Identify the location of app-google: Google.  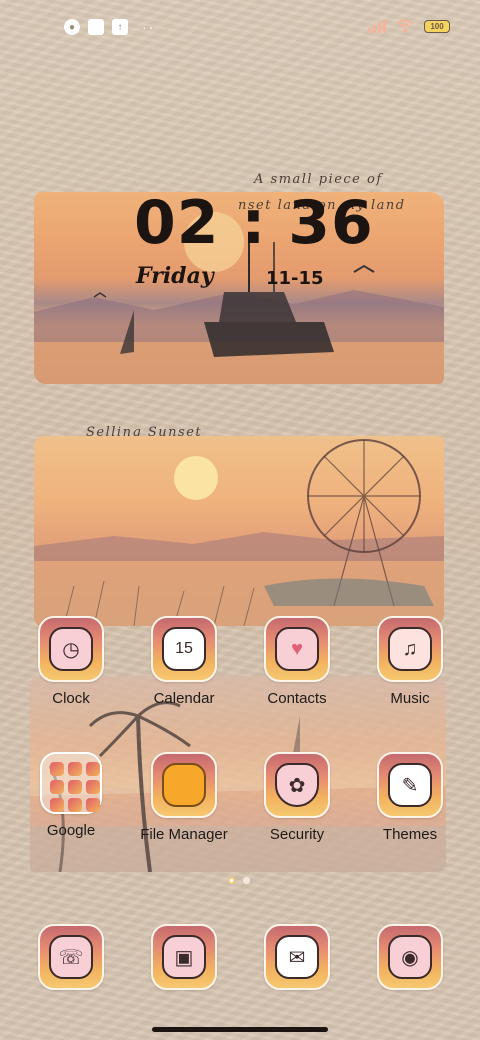
(71, 795).